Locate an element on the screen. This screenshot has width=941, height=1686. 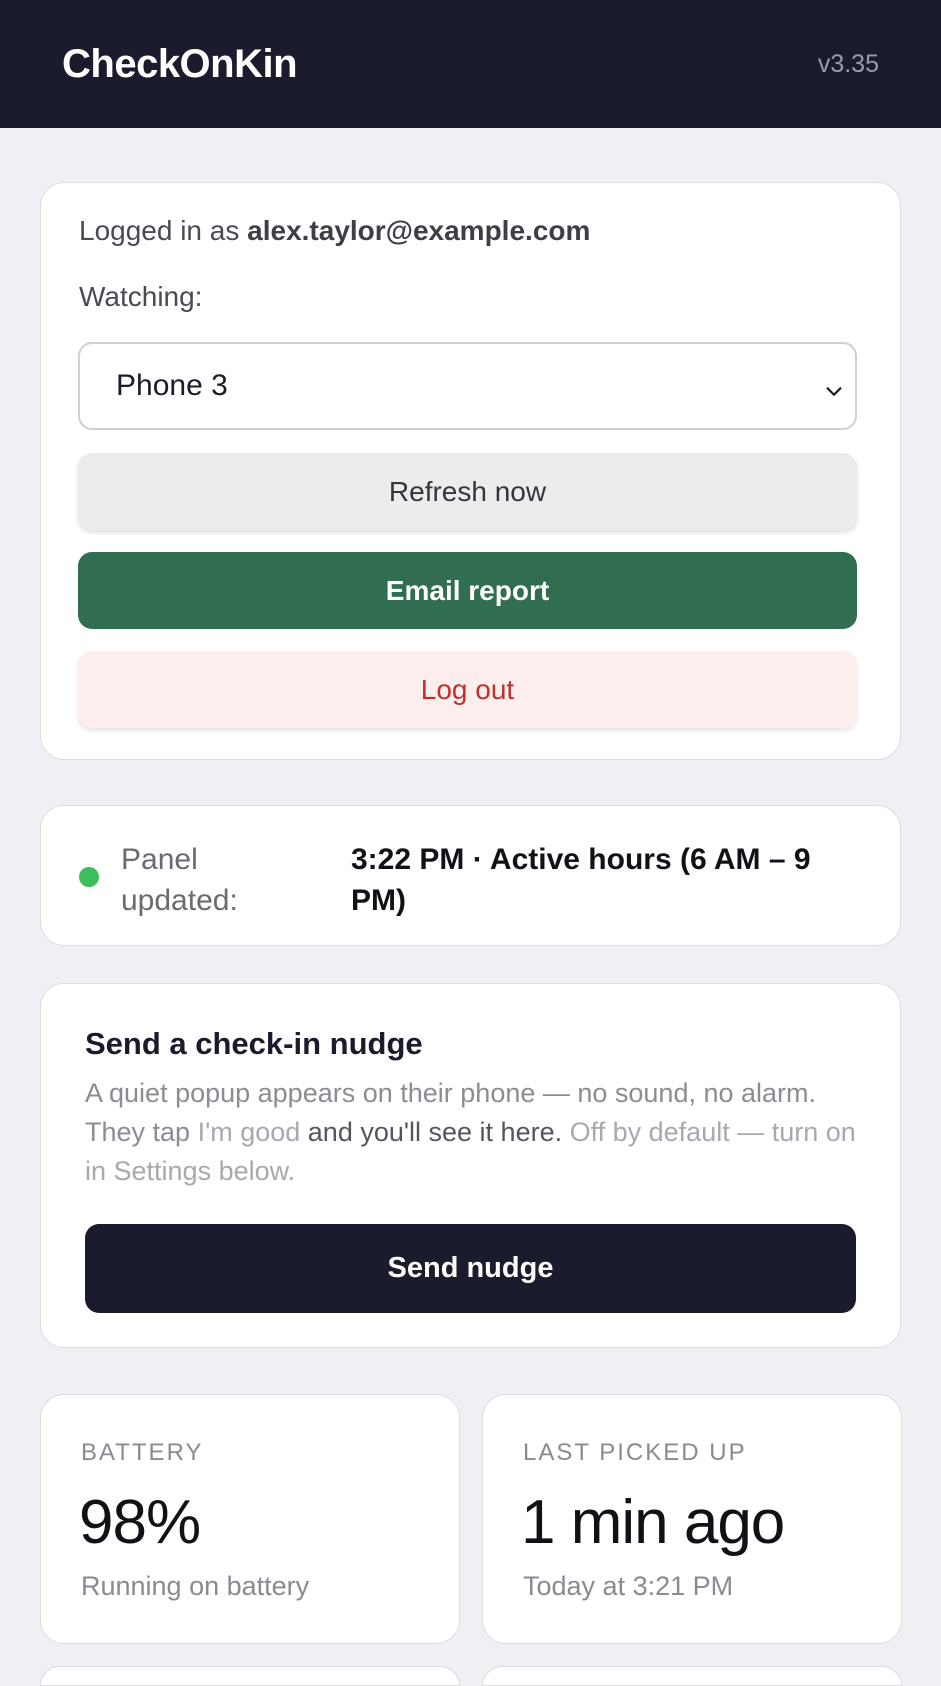
battery-sub: Running on battery is located at coordinates (195, 1586).